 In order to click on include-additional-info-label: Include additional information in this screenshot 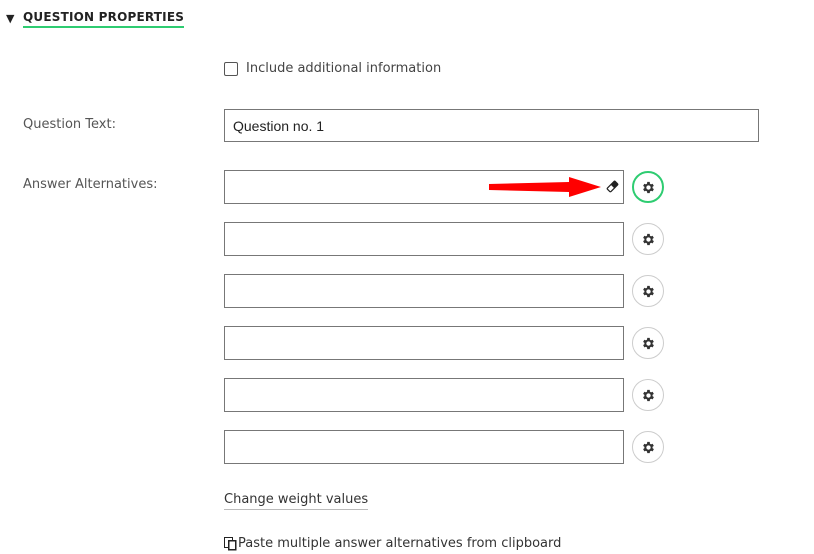, I will do `click(344, 68)`.